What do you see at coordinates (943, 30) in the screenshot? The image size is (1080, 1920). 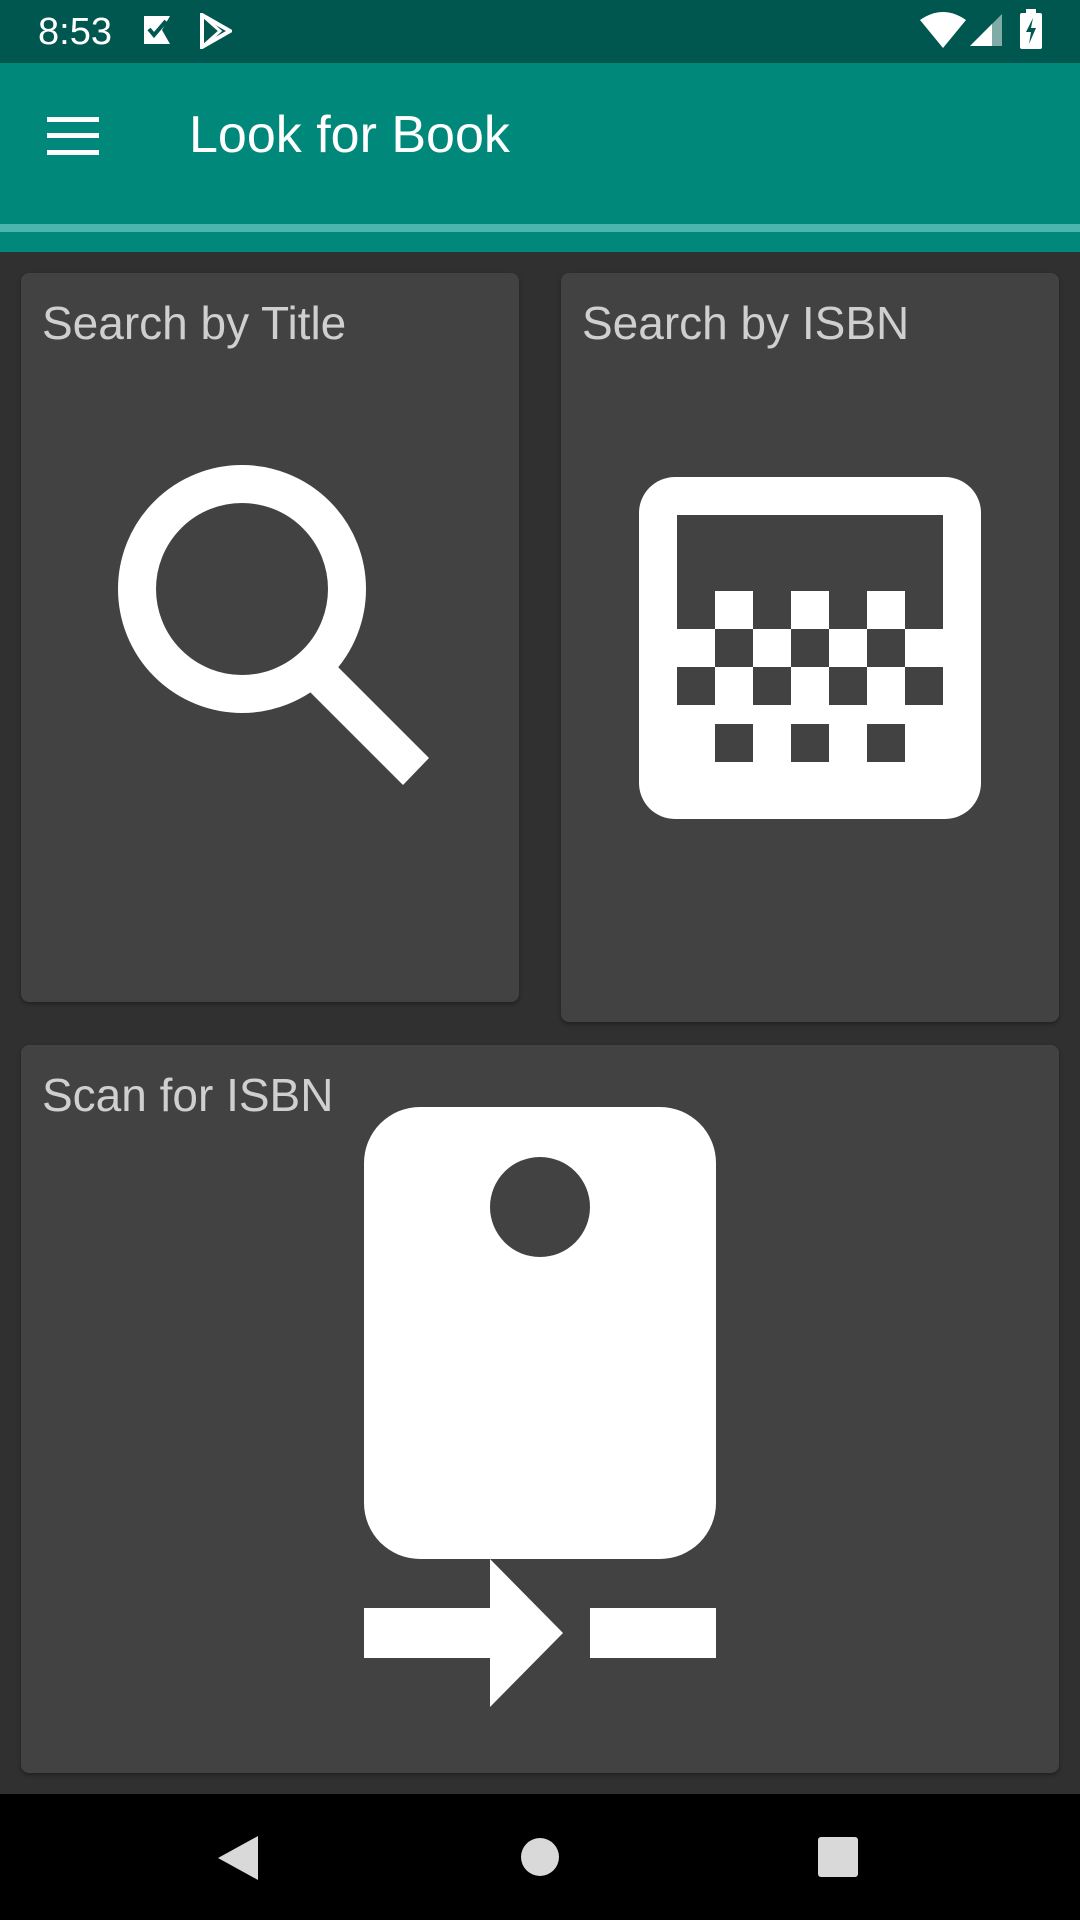 I see `wifi-icon` at bounding box center [943, 30].